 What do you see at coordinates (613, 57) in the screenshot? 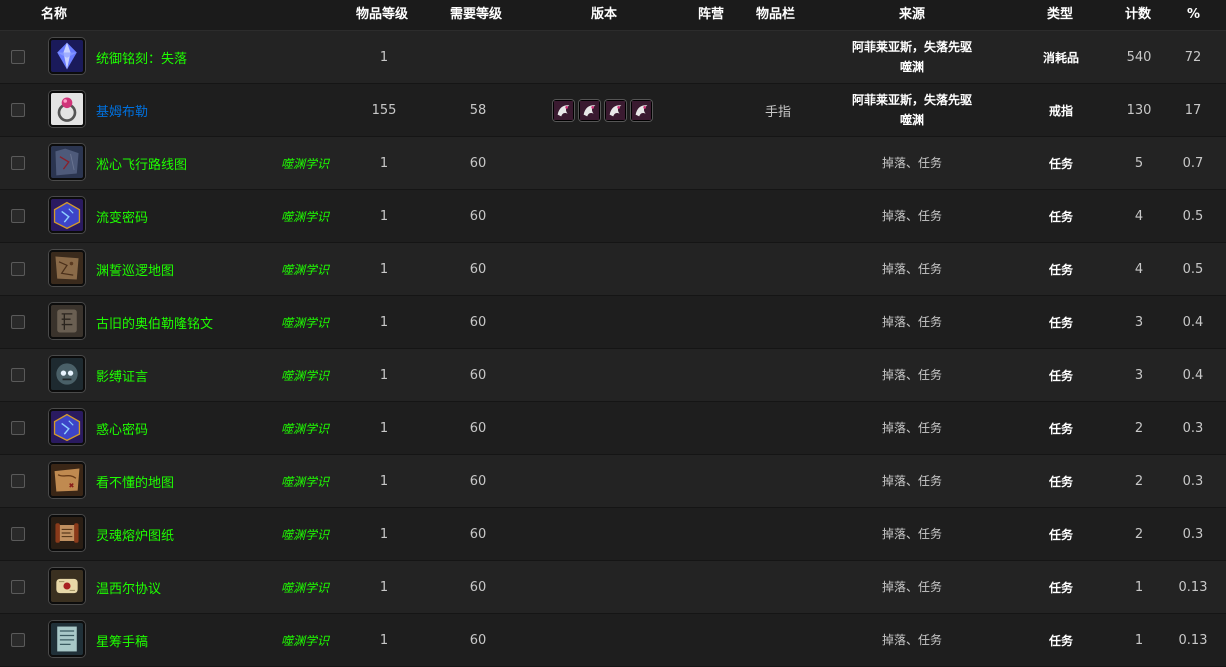
I see `table-row: 统御铭刻：失落 1 阿菲莱亚斯，失落先驱 噬渊 消耗品 540 72` at bounding box center [613, 57].